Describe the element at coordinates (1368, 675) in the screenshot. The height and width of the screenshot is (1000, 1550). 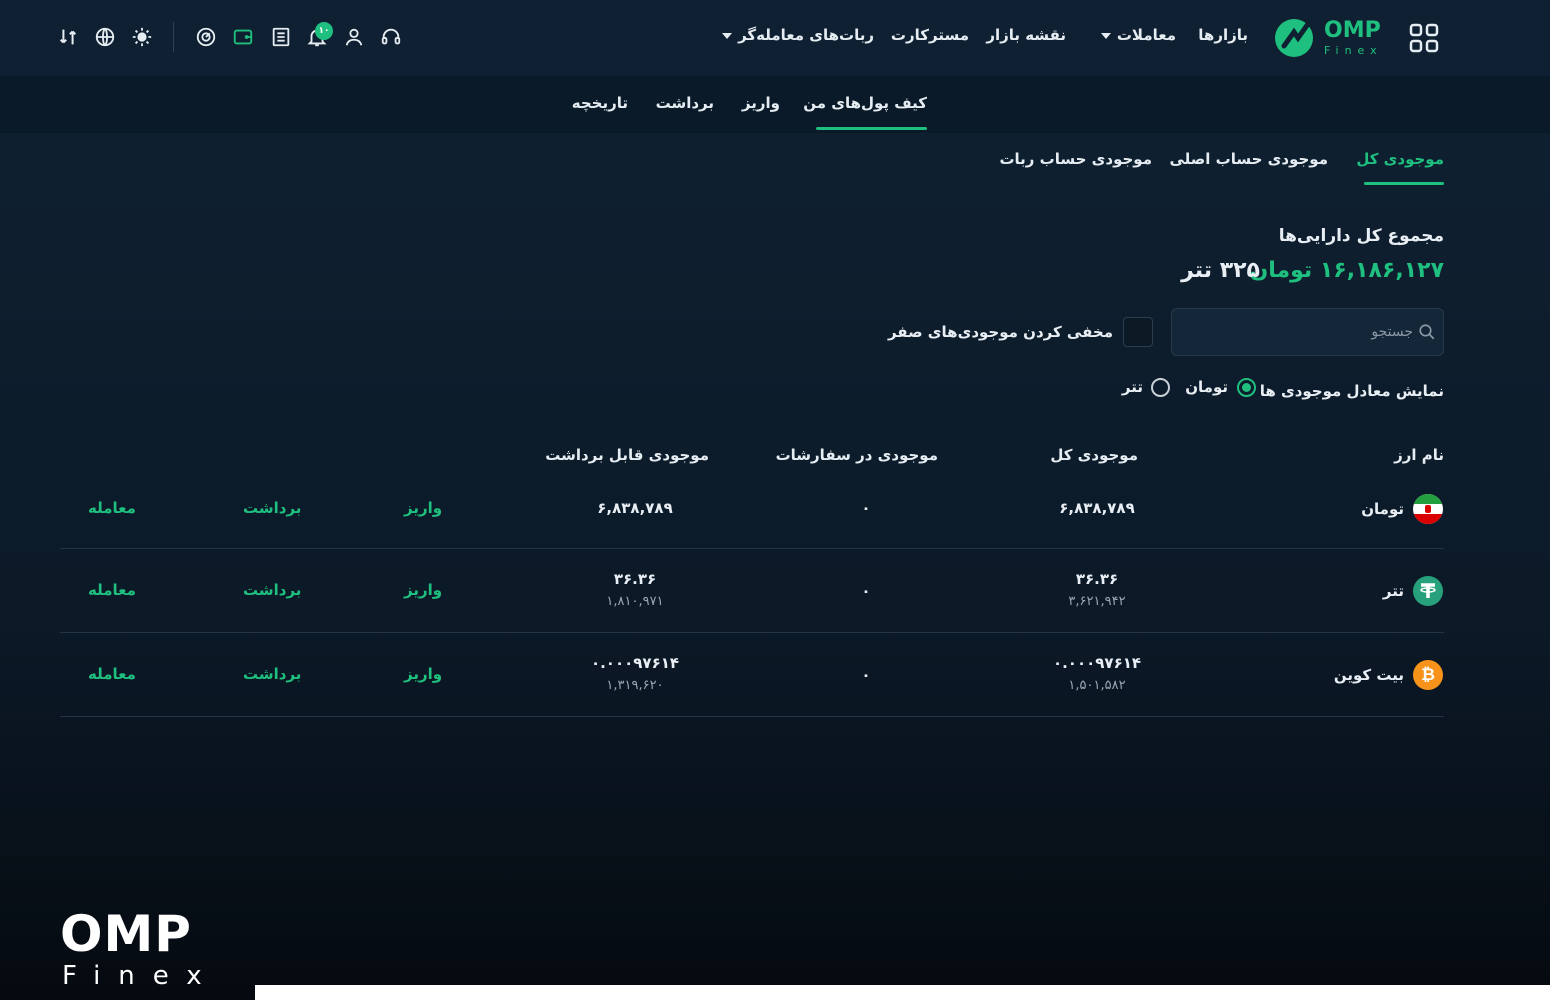
I see `coin-name: بیت کوین` at that location.